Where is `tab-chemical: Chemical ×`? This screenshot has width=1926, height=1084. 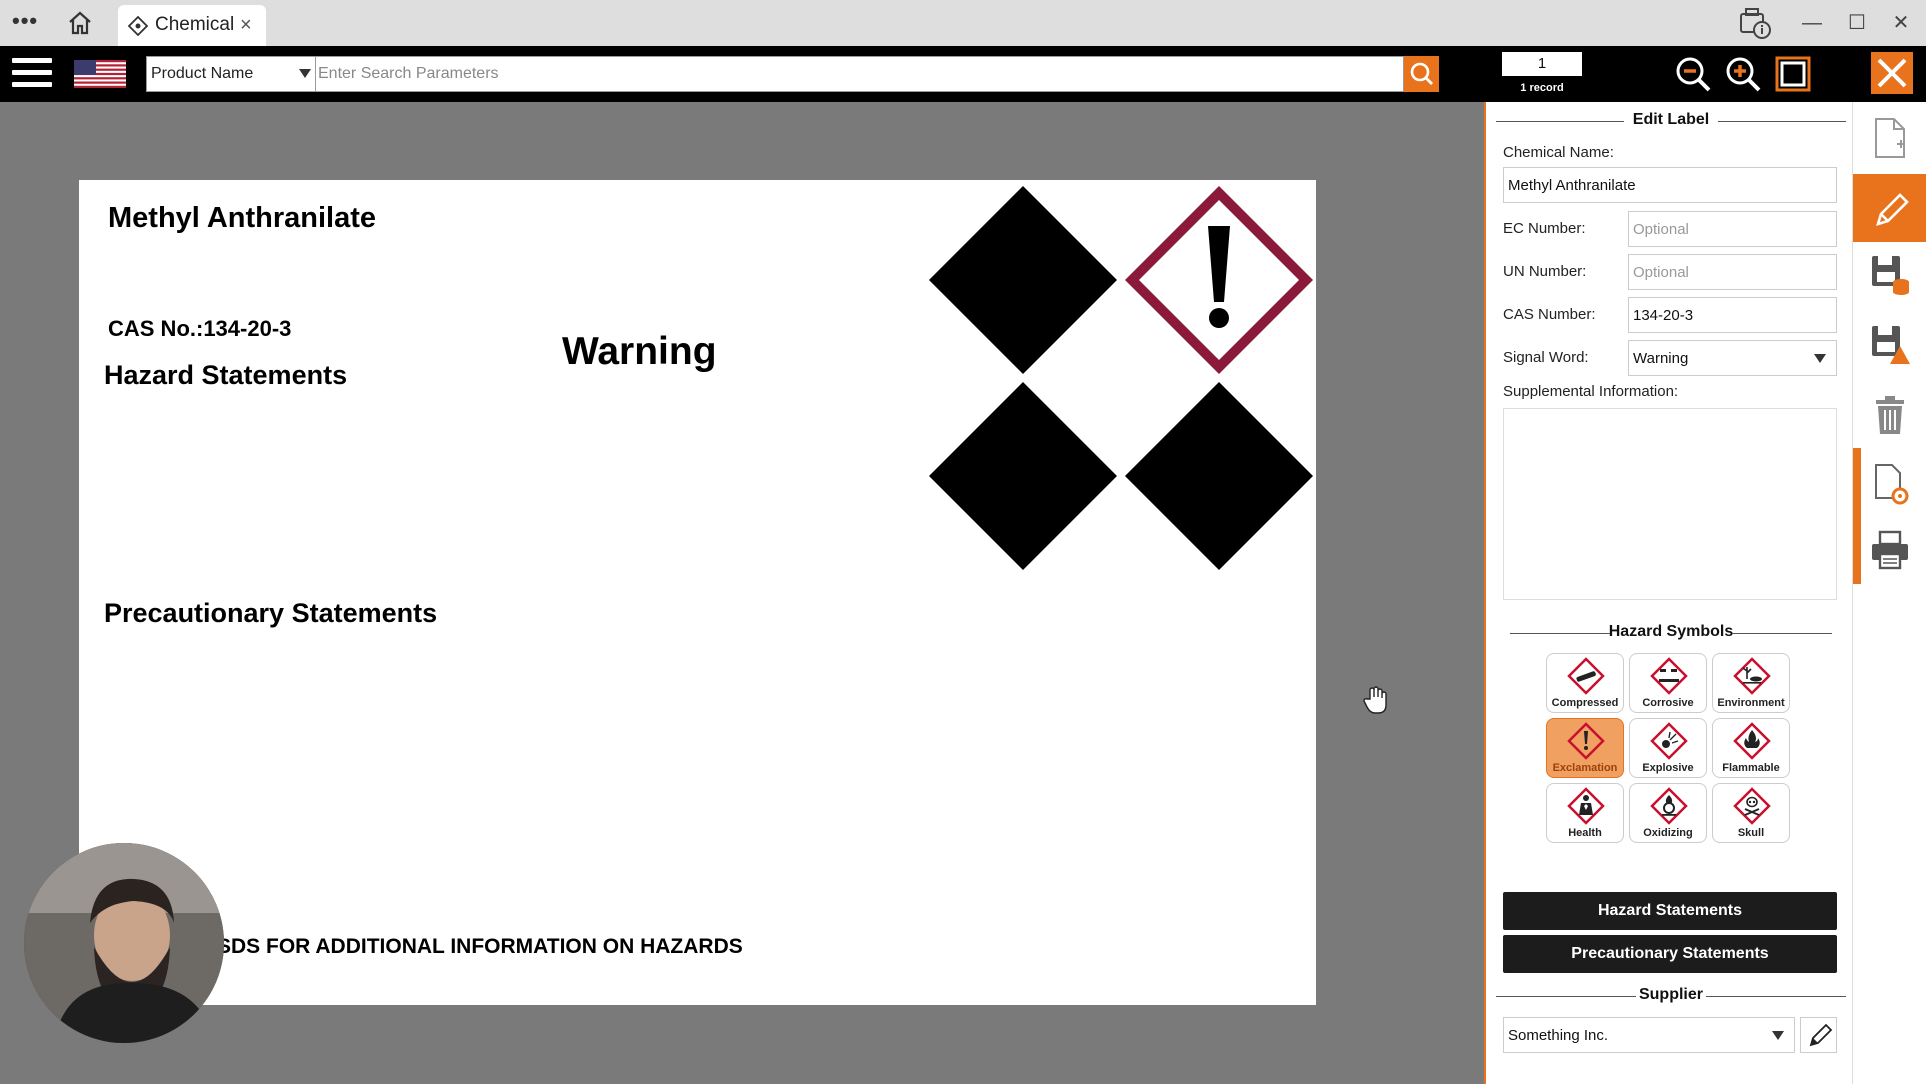 tab-chemical: Chemical × is located at coordinates (192, 25).